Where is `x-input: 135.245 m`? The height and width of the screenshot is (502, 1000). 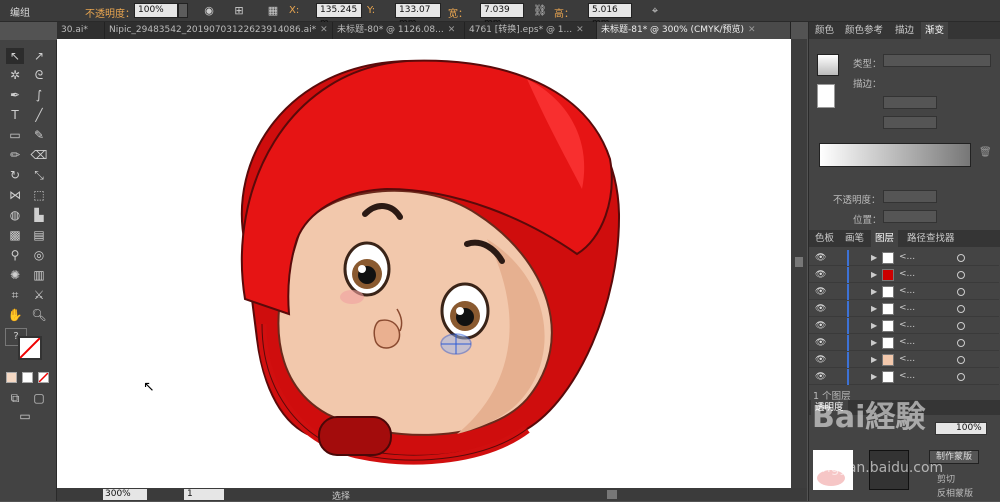
x-input: 135.245 m is located at coordinates (339, 15).